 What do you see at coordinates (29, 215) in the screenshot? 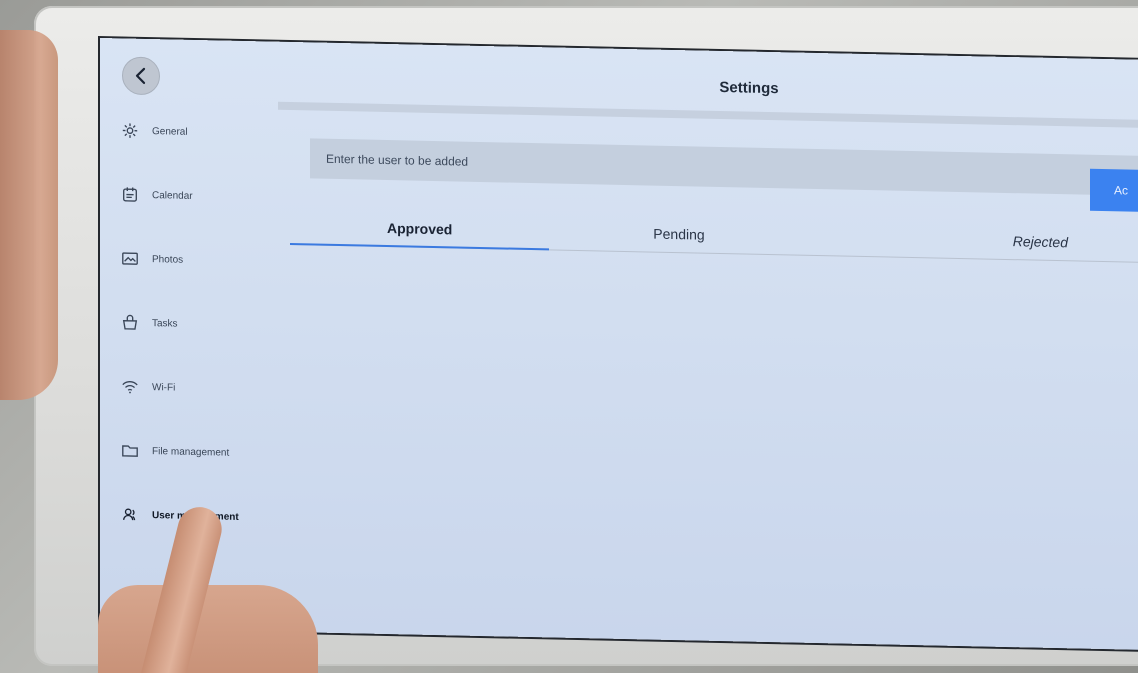
I see `left-hand` at bounding box center [29, 215].